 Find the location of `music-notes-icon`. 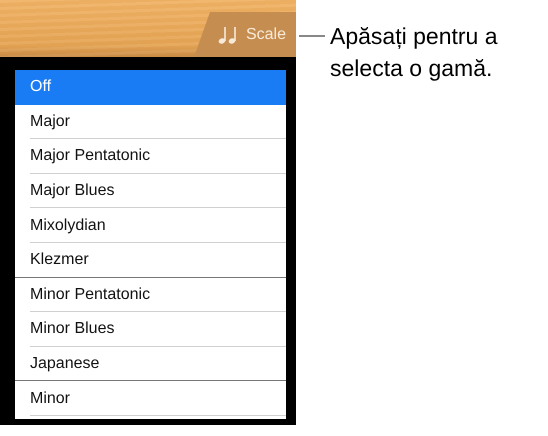

music-notes-icon is located at coordinates (228, 34).